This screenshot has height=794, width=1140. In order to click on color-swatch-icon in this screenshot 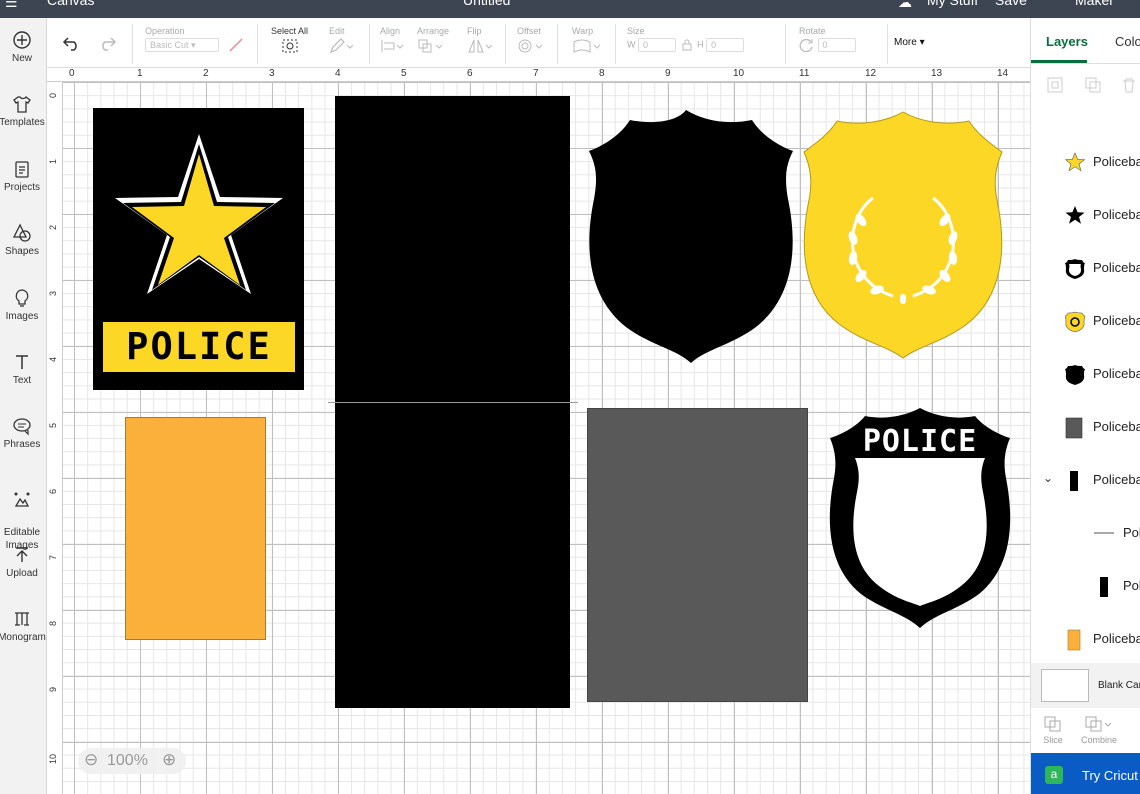, I will do `click(236, 45)`.